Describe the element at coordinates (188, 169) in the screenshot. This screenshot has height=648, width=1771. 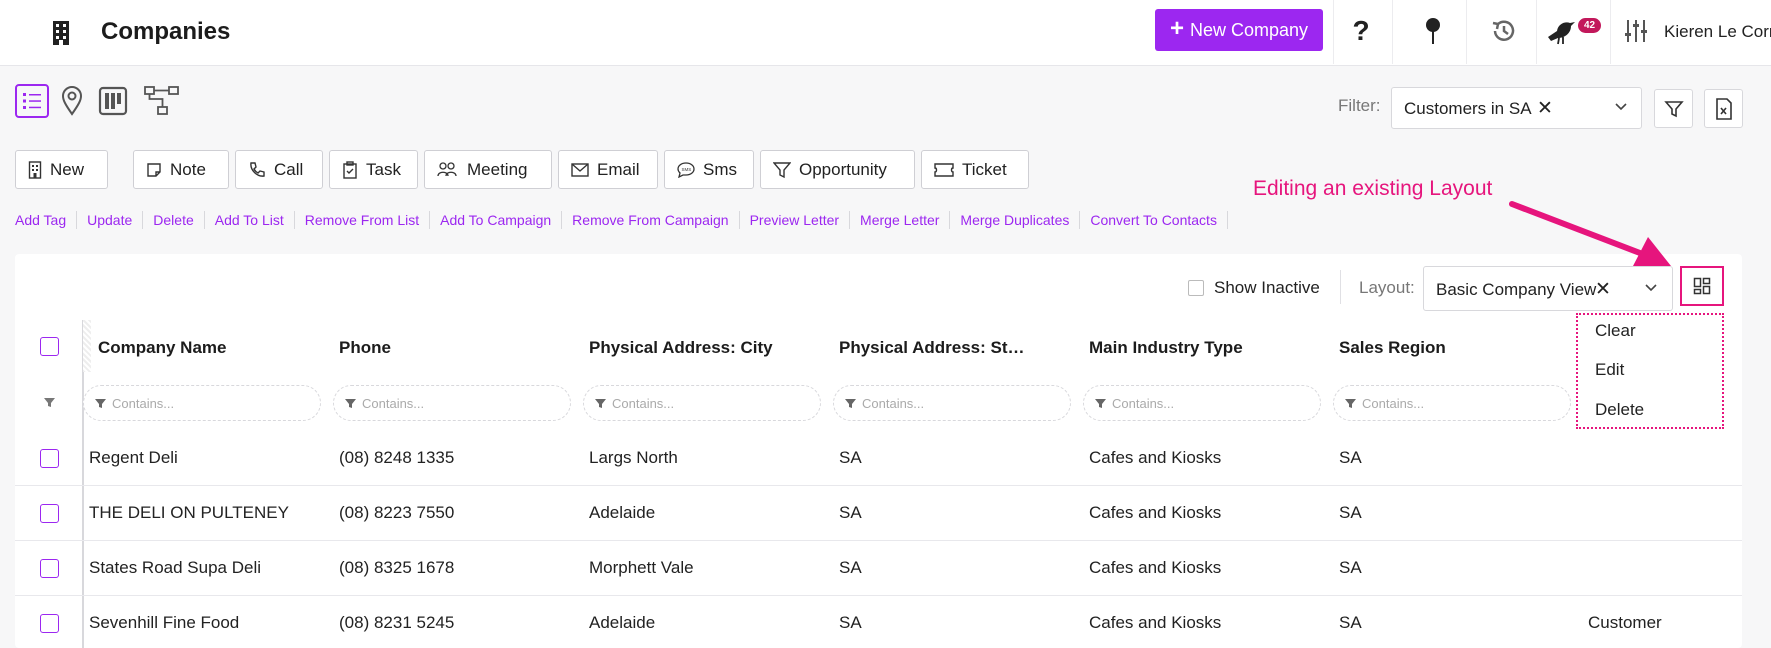
I see `note-button-label: Note` at that location.